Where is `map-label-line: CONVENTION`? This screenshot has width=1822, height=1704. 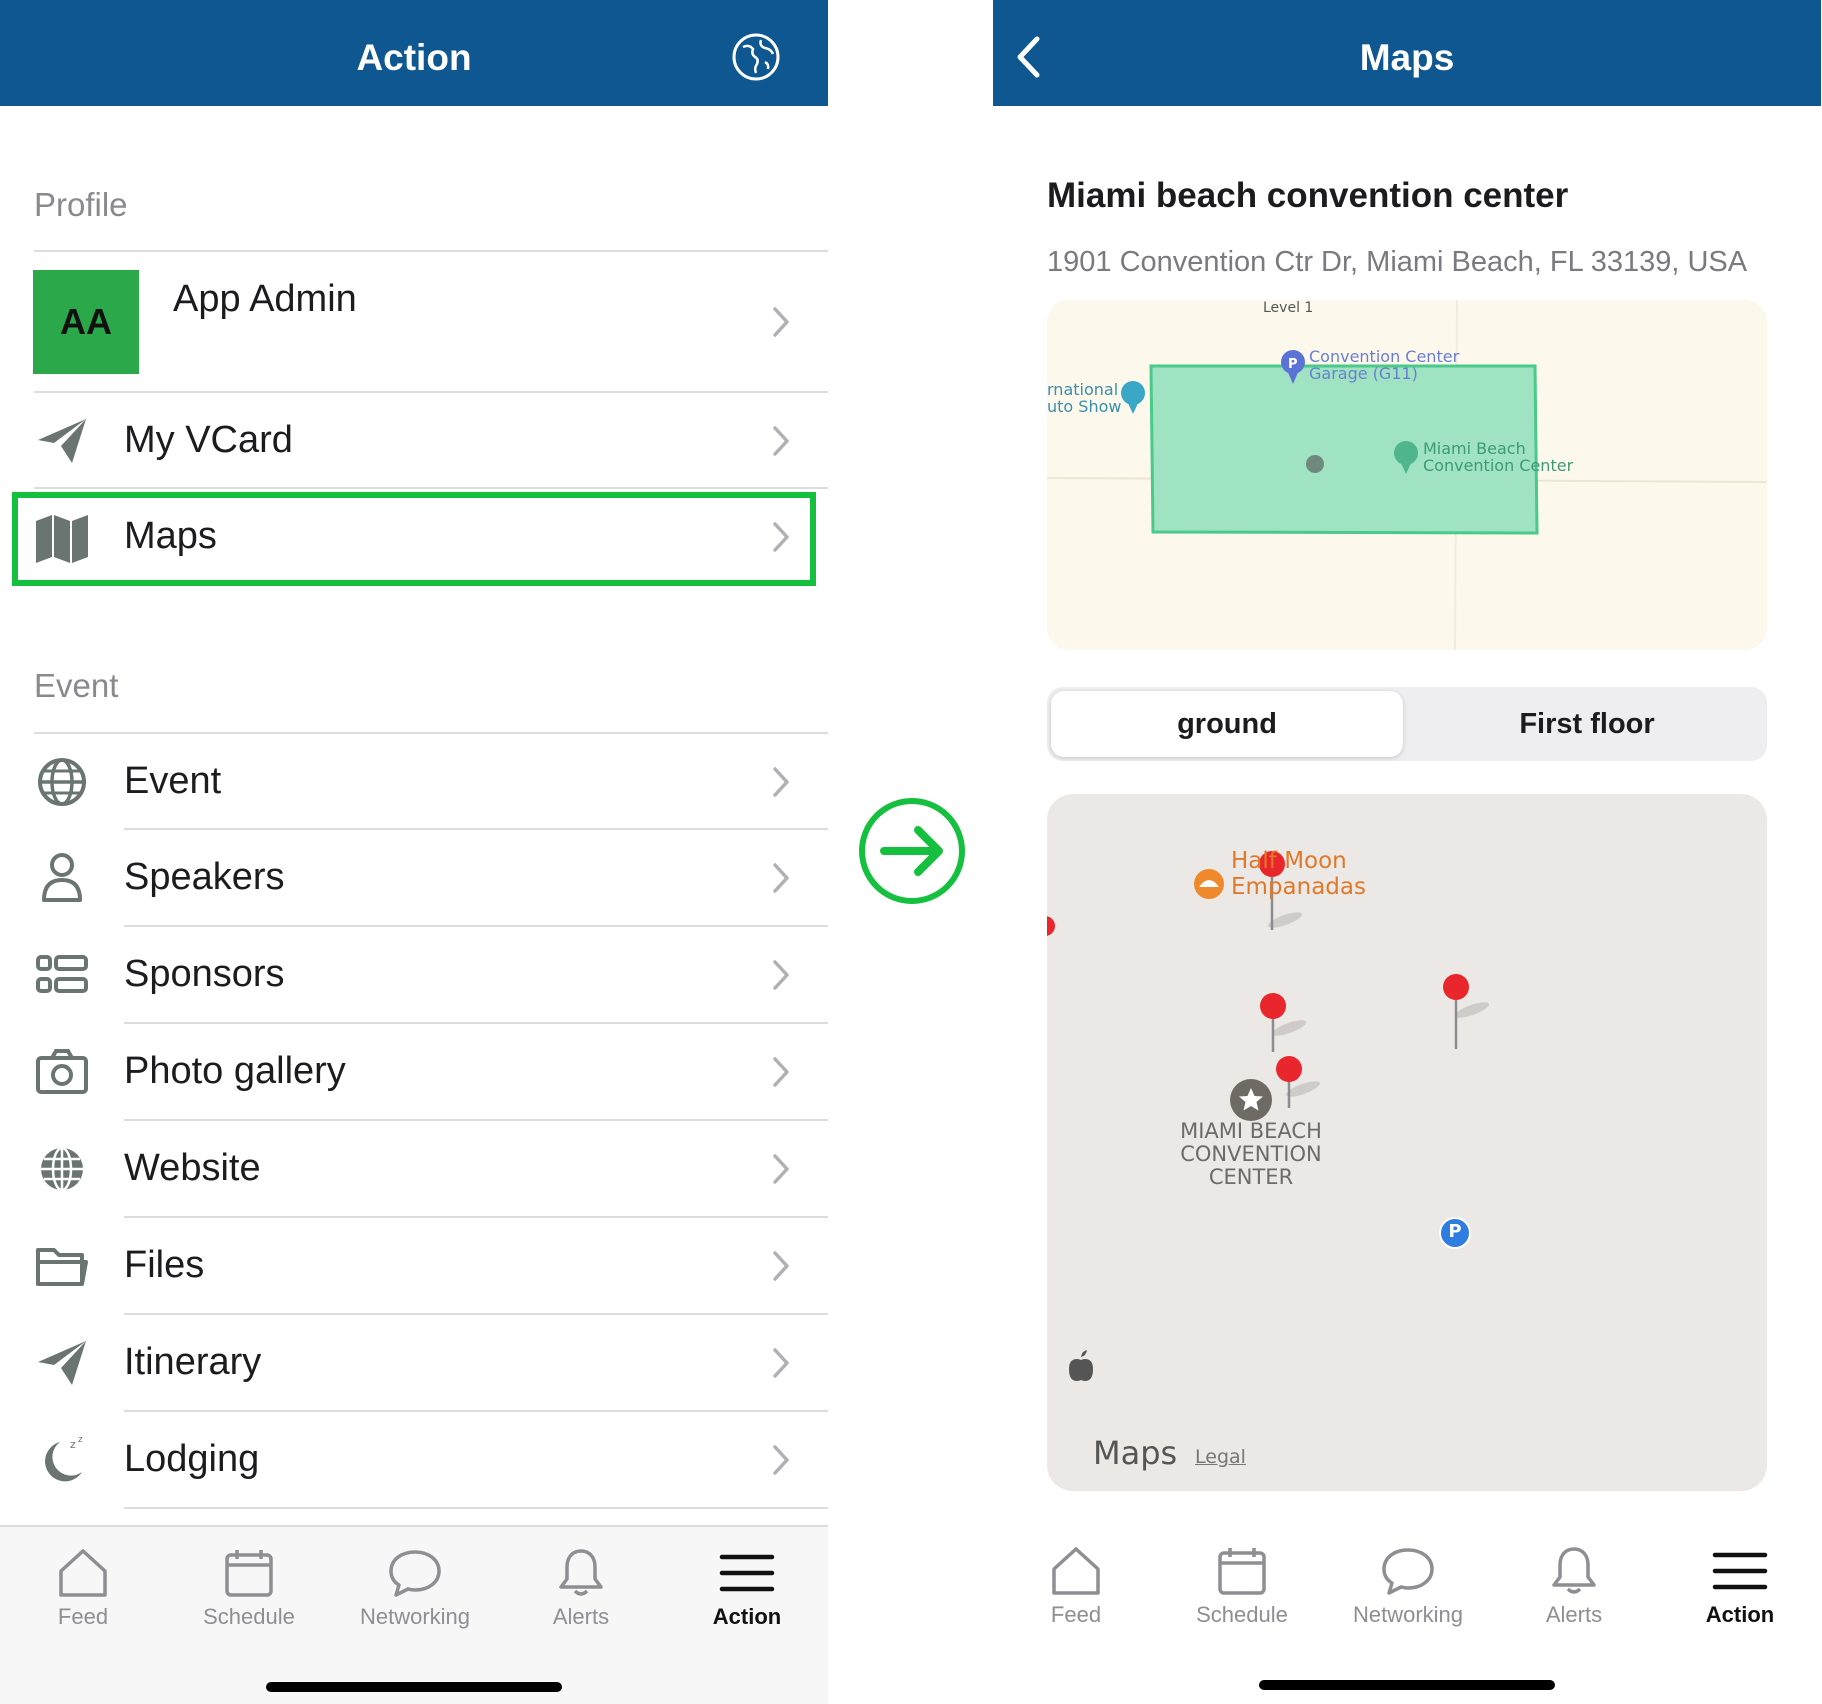
map-label-line: CONVENTION is located at coordinates (1251, 1154).